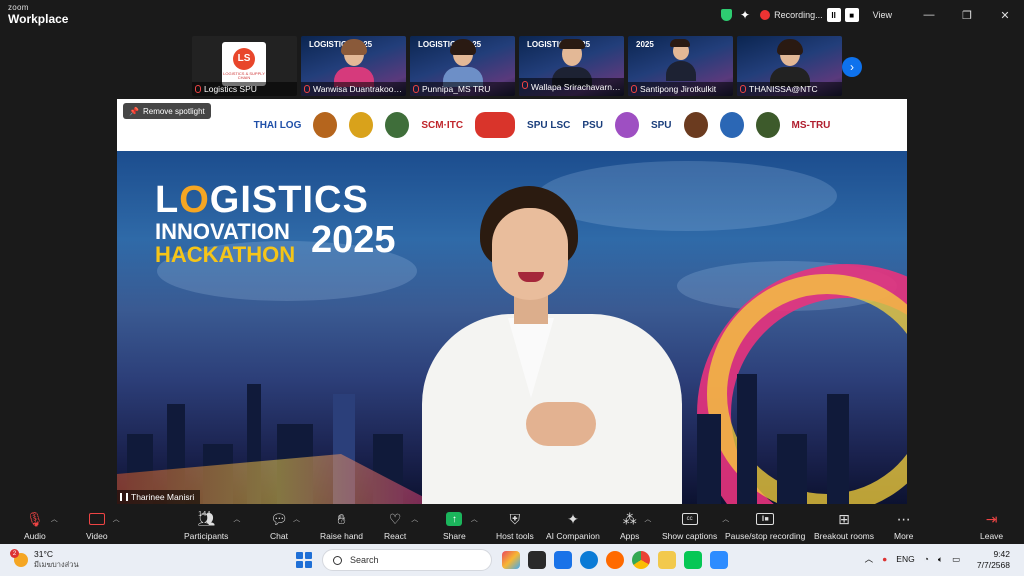 This screenshot has width=1024, height=576. I want to click on spu-lsc-logo: SPU LSC, so click(549, 125).